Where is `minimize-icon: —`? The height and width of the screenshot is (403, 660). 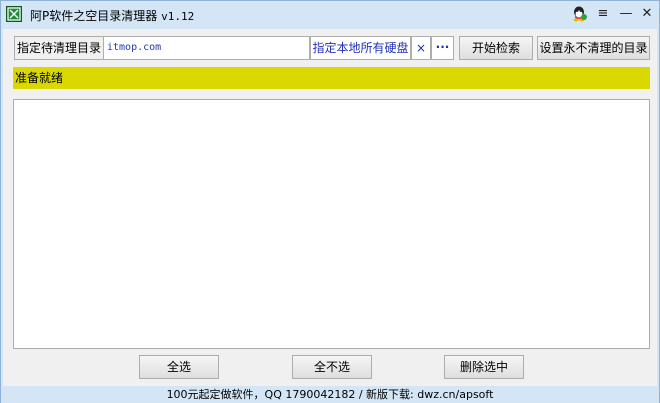
minimize-icon: — is located at coordinates (626, 14).